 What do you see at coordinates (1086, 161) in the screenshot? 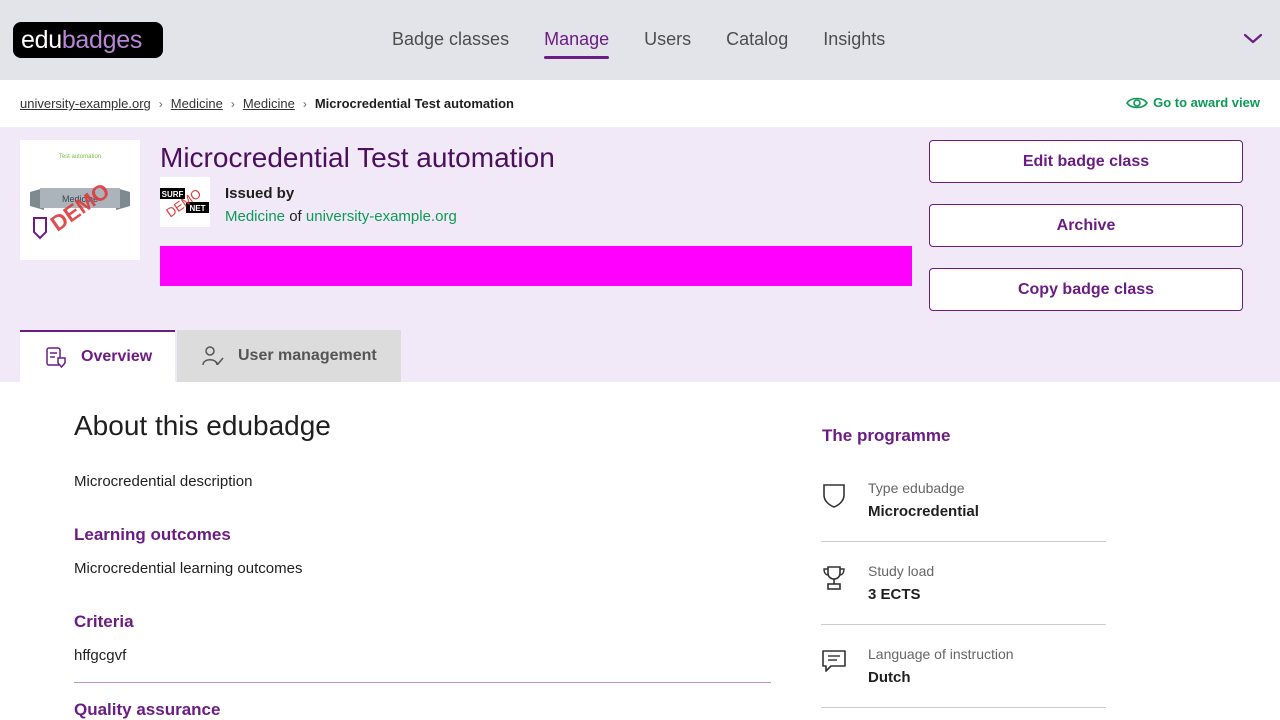
I see `edit-badge-class-button: Edit badge class` at bounding box center [1086, 161].